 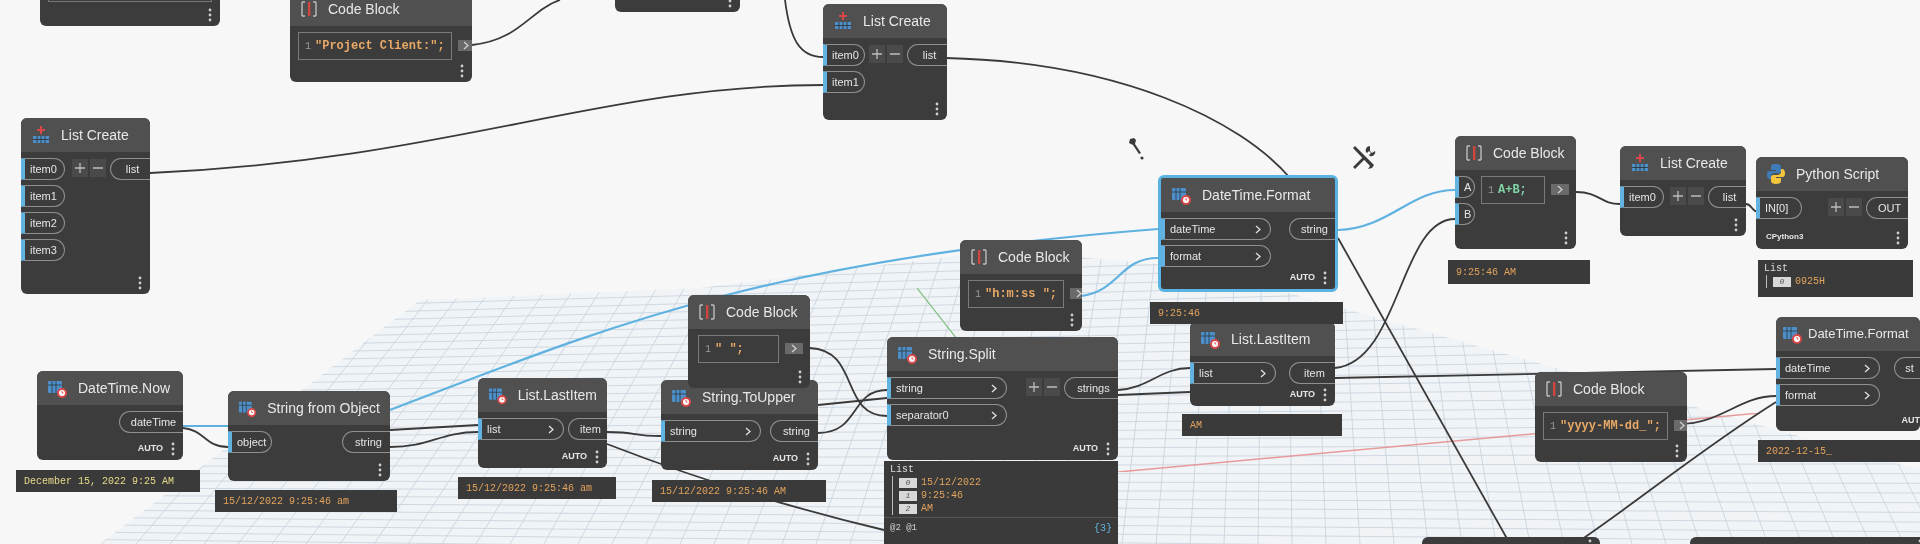 I want to click on input-port: item2, so click(x=43, y=223).